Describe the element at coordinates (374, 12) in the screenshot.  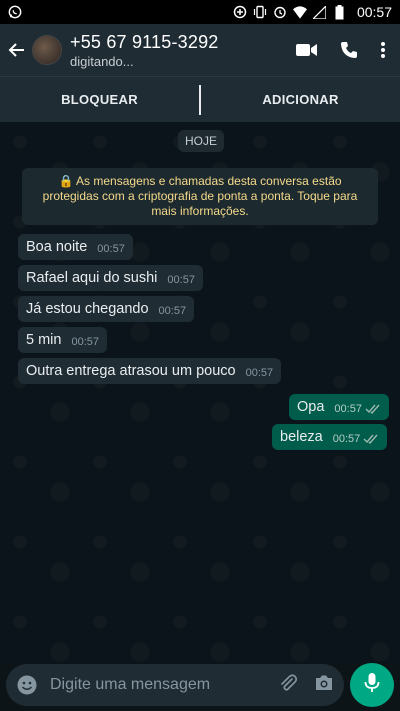
I see `status-time: 00:57` at that location.